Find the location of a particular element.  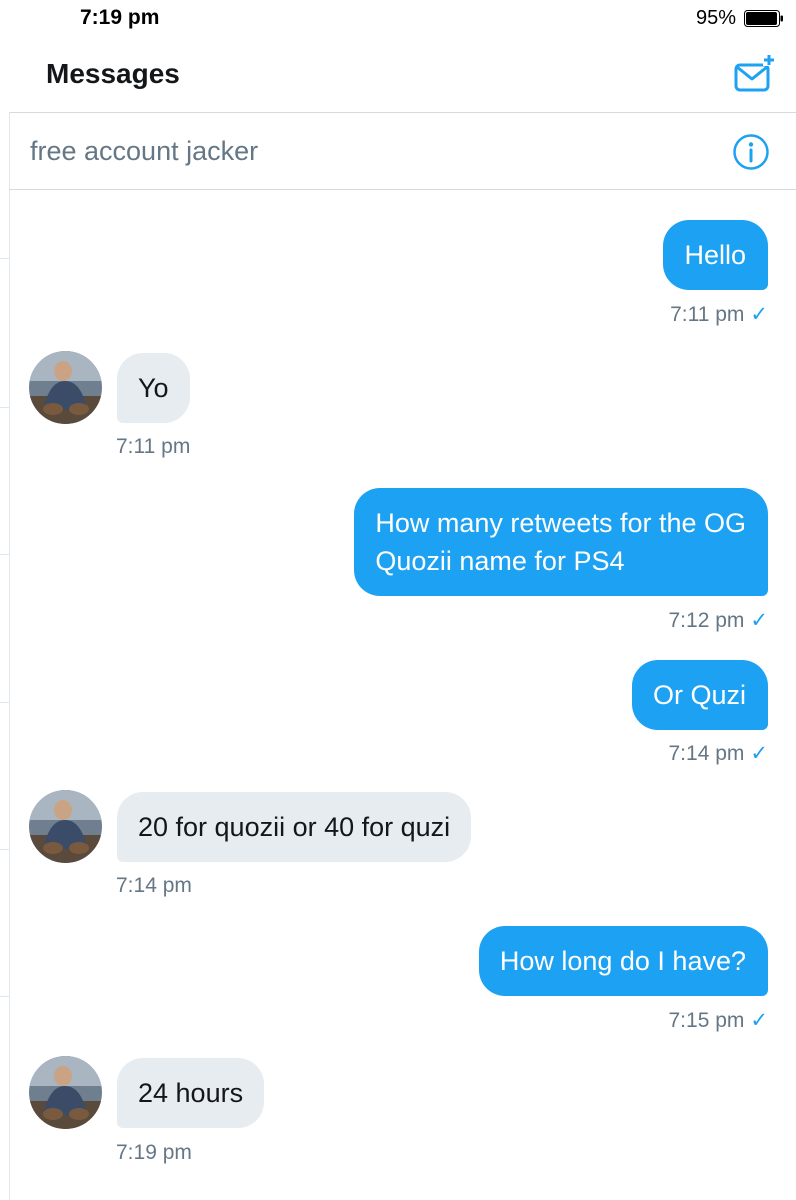

sent-message-bubble: Hello is located at coordinates (715, 255).